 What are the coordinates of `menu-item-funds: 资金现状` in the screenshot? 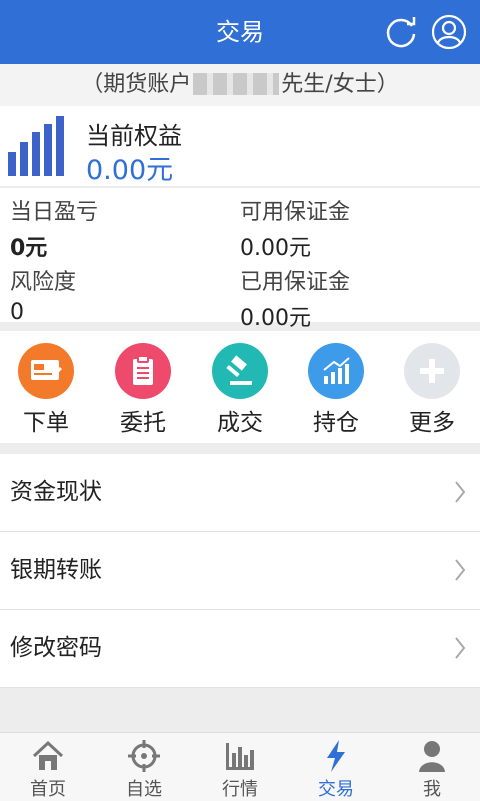 It's located at (240, 493).